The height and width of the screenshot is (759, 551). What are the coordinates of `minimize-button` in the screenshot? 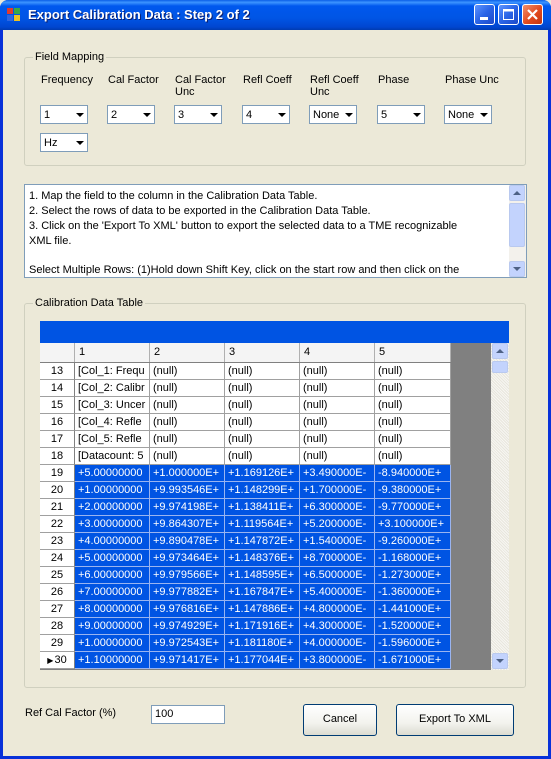 It's located at (484, 14).